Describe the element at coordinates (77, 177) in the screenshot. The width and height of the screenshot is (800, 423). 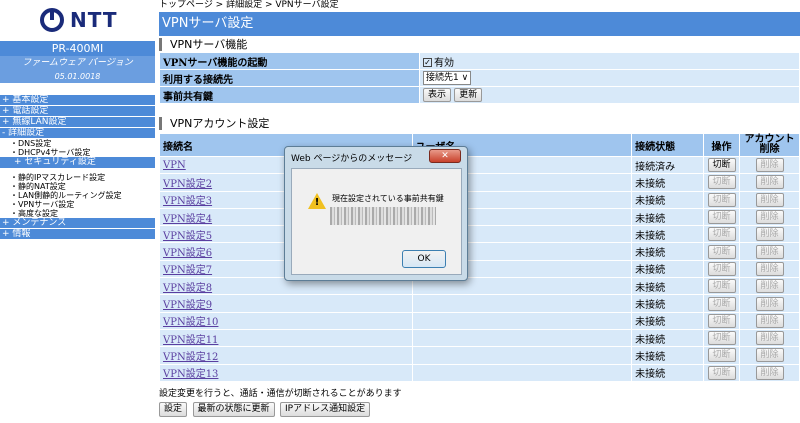
I see `nav-static-masq: ・静的IPマスカレード設定` at that location.